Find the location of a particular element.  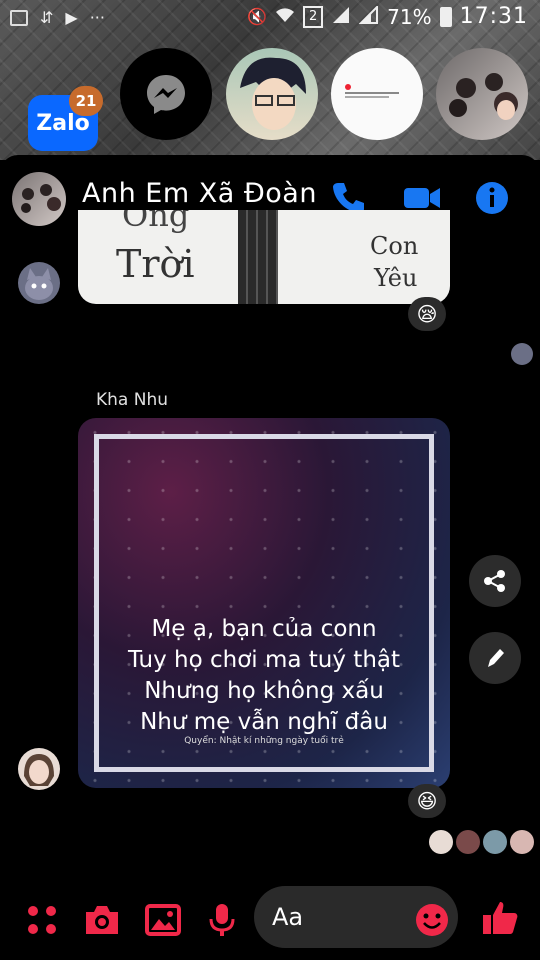

clock: 17:31 is located at coordinates (493, 16).